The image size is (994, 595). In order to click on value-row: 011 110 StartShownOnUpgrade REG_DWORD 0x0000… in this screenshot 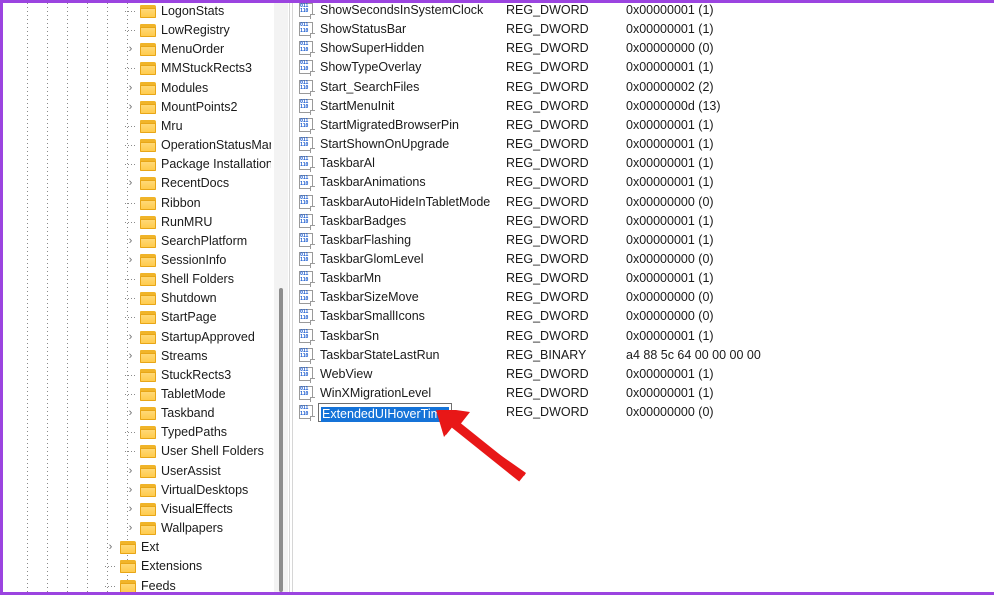, I will do `click(644, 144)`.